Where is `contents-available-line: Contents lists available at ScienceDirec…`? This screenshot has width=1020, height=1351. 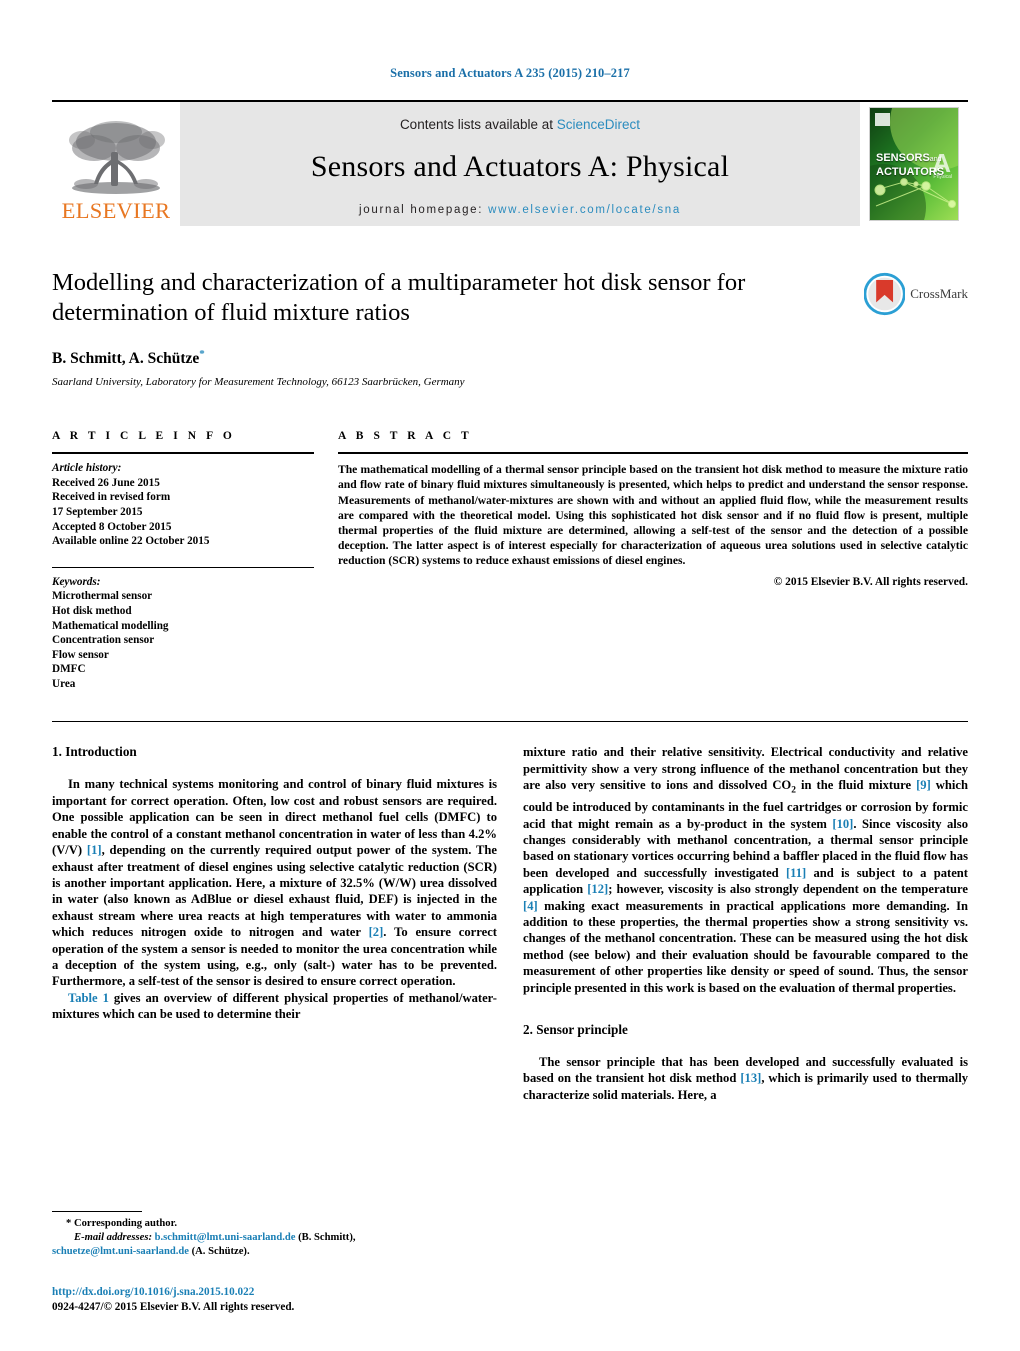 contents-available-line: Contents lists available at ScienceDirec… is located at coordinates (520, 124).